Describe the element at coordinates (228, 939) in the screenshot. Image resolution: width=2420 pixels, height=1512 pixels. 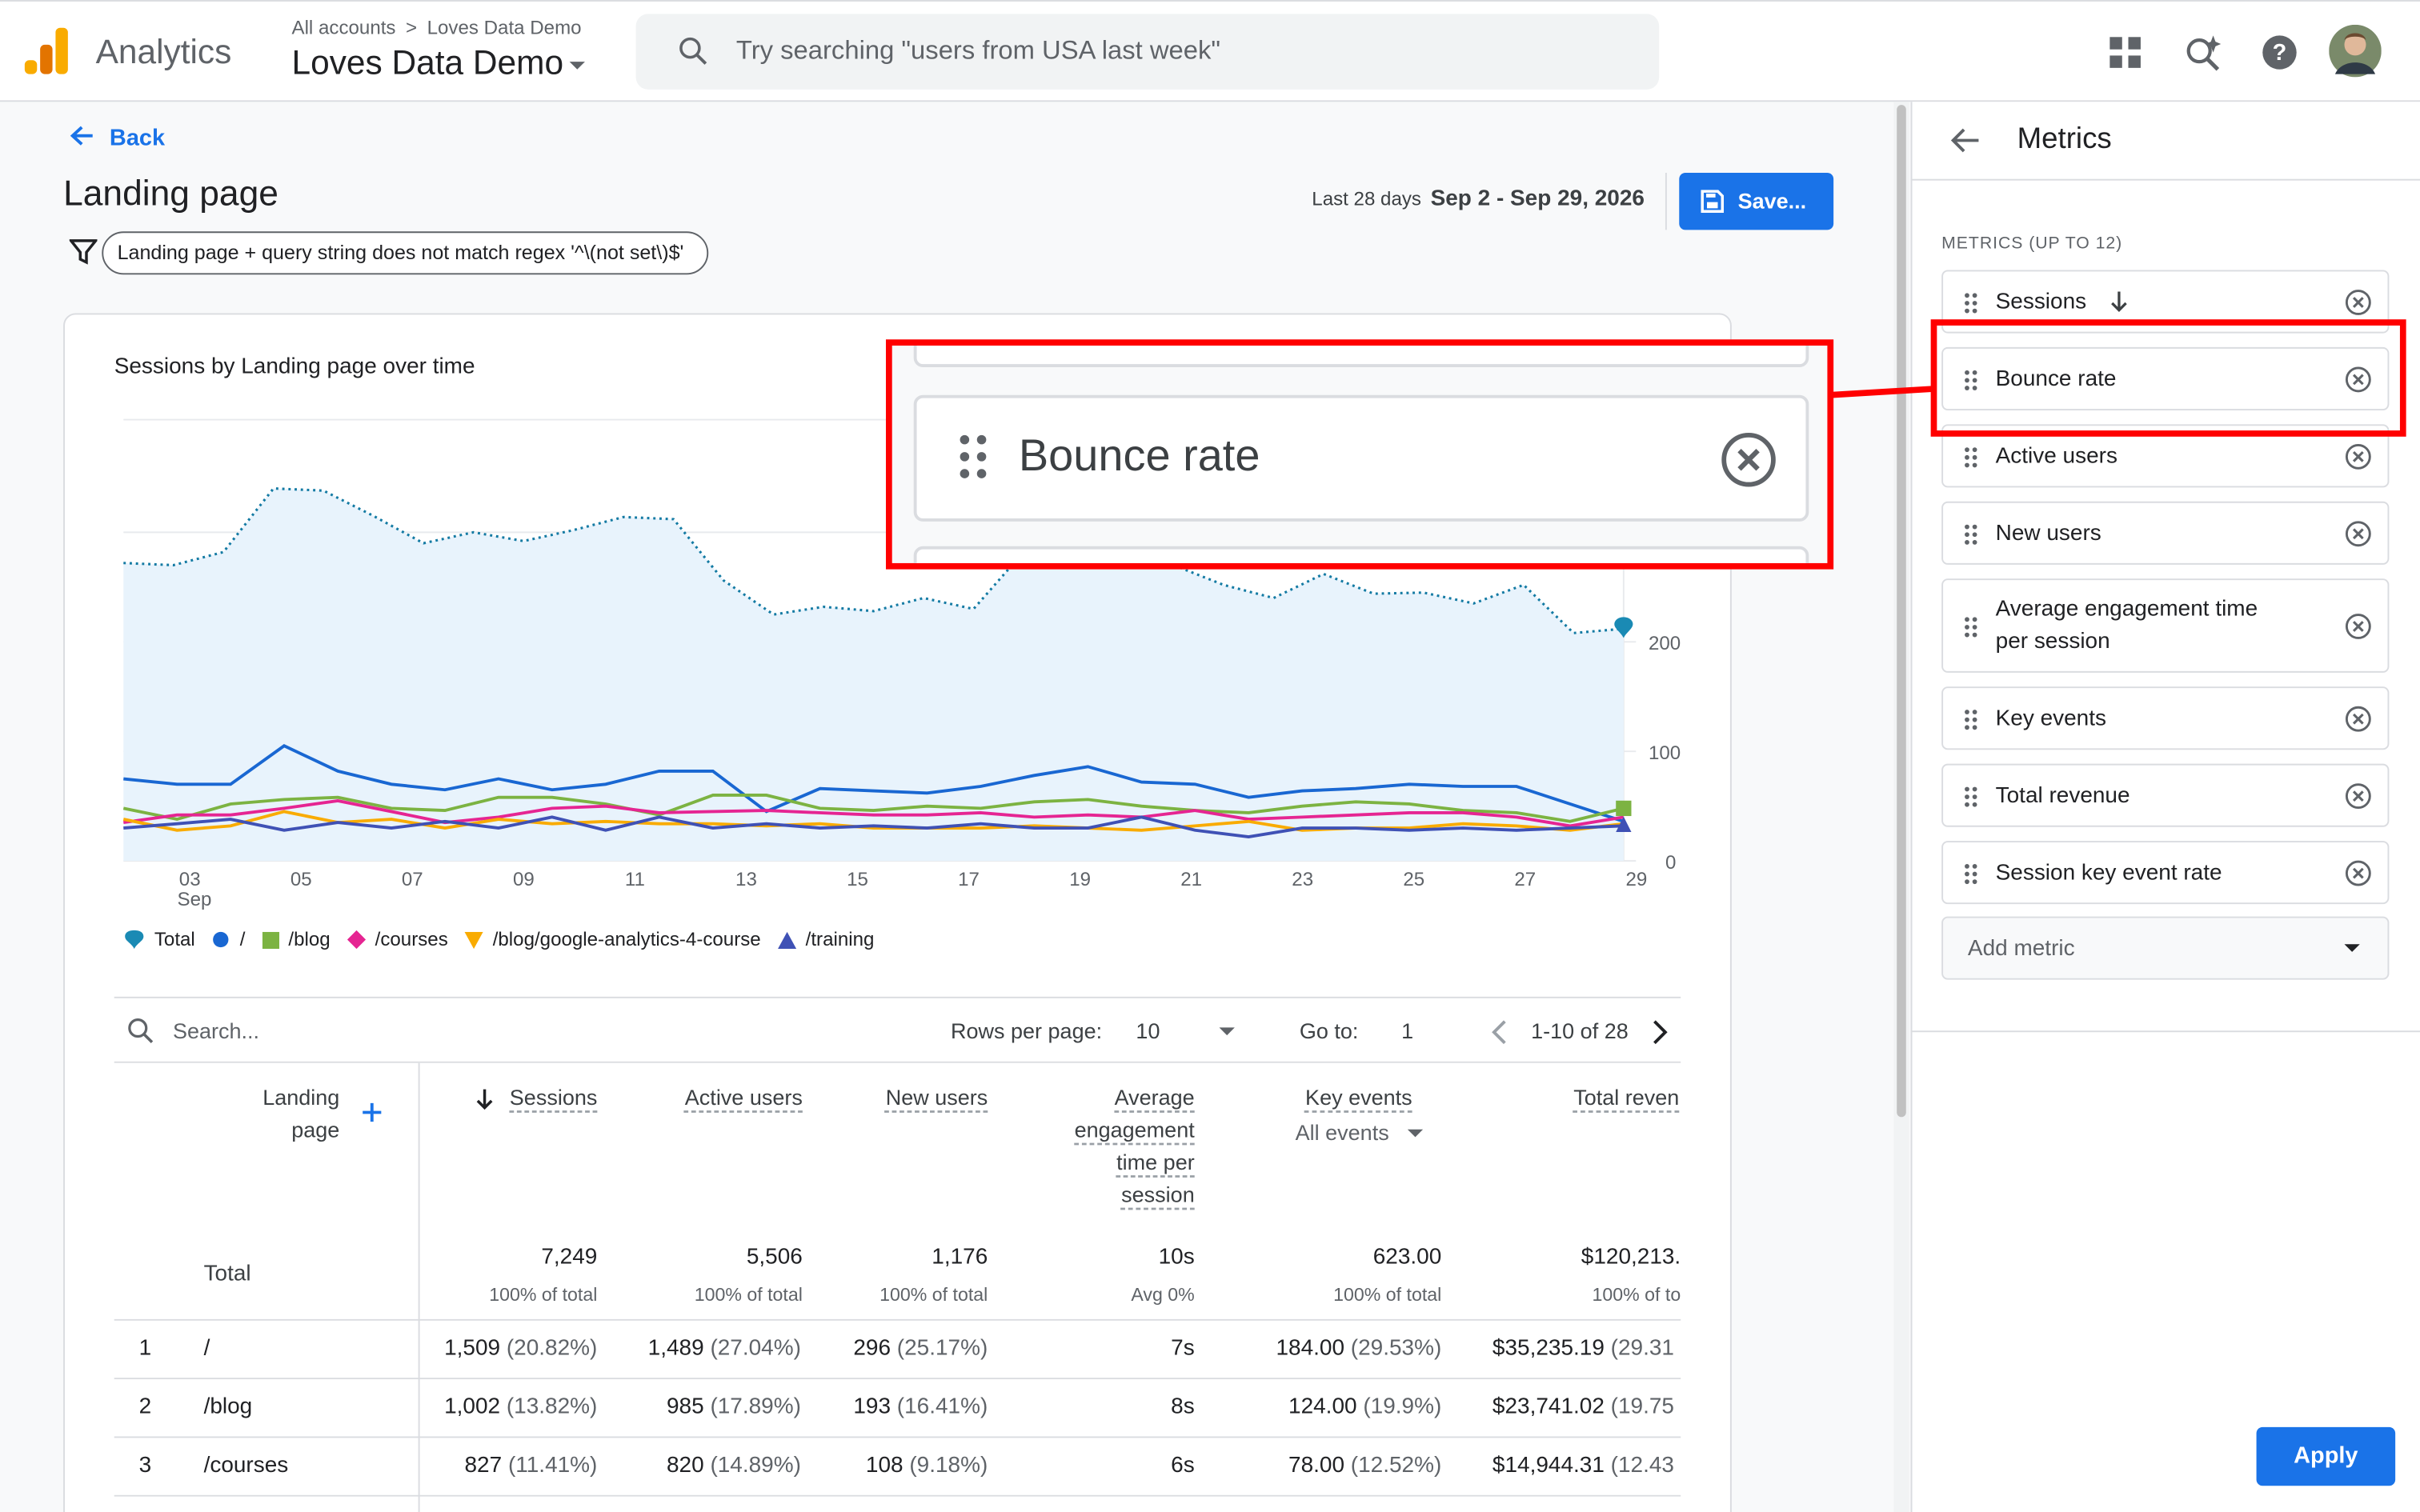
I see `legend-item: /` at that location.